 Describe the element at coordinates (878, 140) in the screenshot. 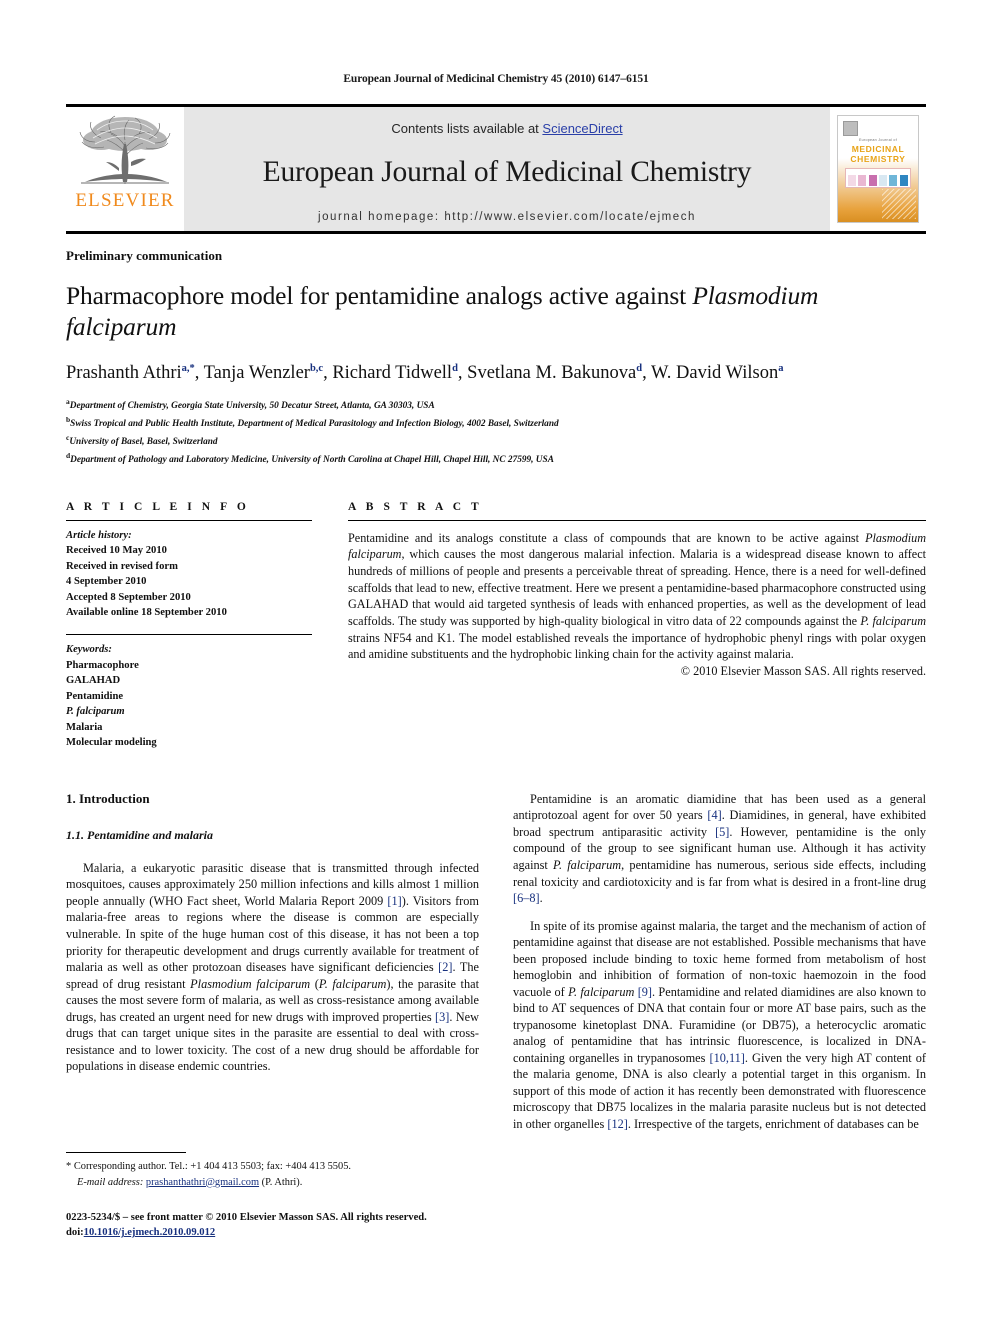

I see `cover-publisher-label: European Journal of` at that location.